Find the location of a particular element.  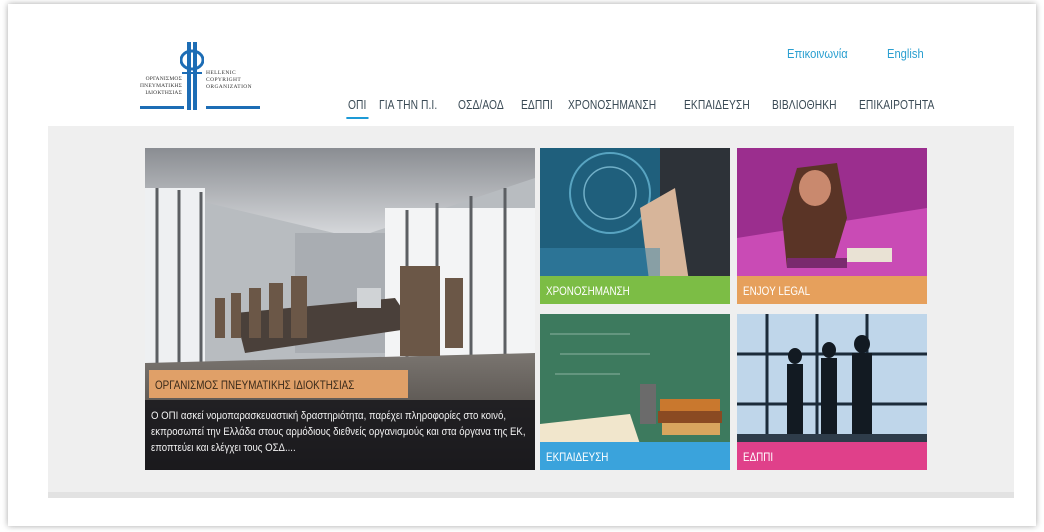

logo-greek-text: ΟΡΓΑΝΙΣΜΟΣ ΠΝΕΥΜΑΤΙΚΗΣ ΙΔΙΟΚΤΗΣΙΑΣ is located at coordinates (161, 86).